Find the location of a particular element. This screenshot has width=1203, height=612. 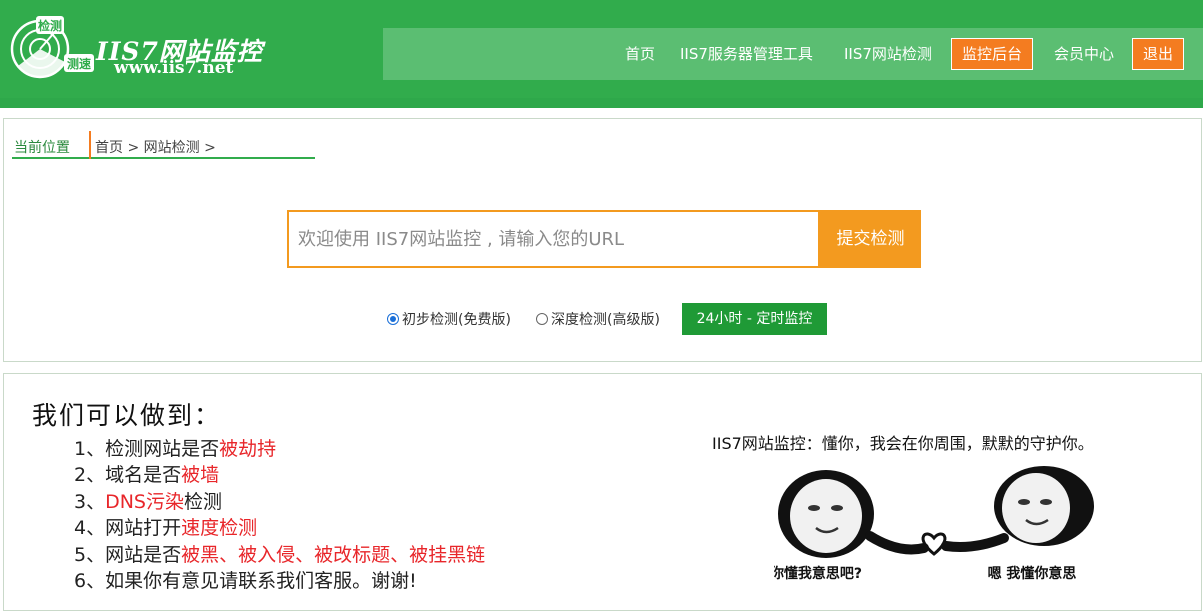

breadcrumb-label: 当前位置 is located at coordinates (42, 148).